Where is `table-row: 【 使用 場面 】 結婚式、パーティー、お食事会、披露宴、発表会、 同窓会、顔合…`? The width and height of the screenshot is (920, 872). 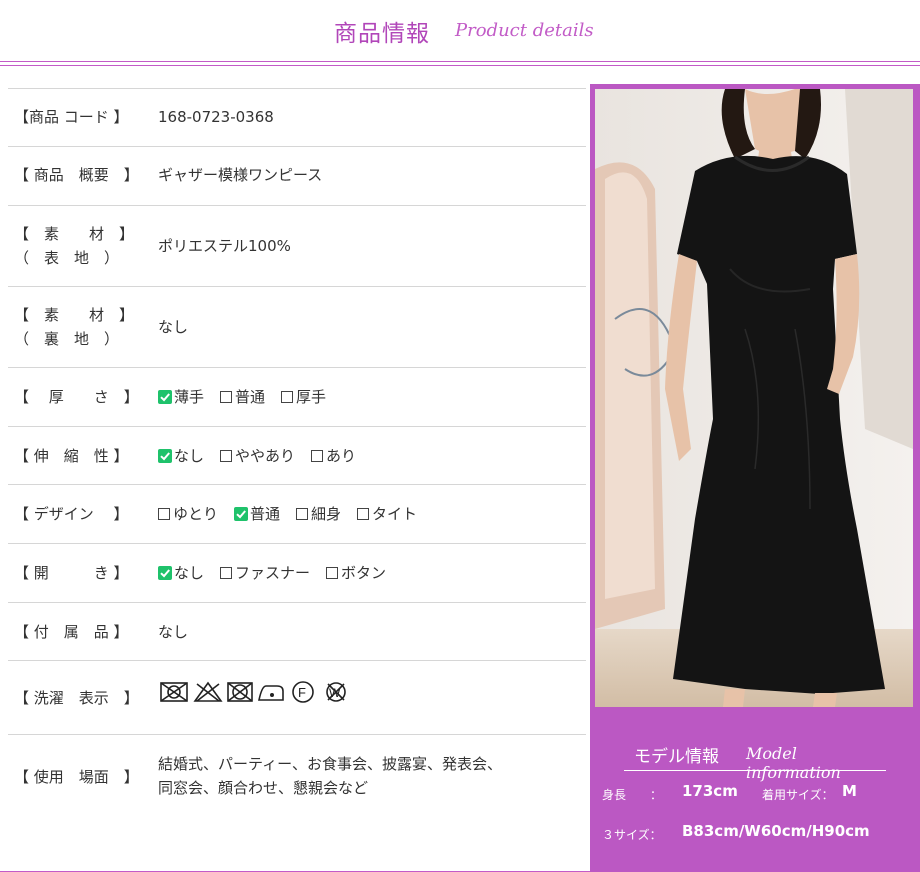
table-row: 【 使用 場面 】 結婚式、パーティー、お食事会、披露宴、発表会、 同窓会、顔合… is located at coordinates (297, 780).